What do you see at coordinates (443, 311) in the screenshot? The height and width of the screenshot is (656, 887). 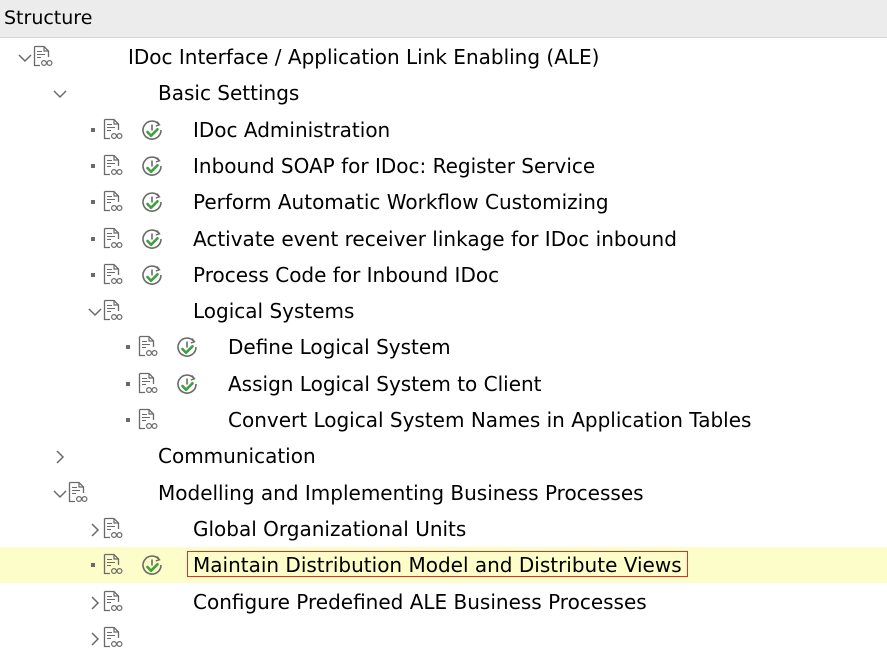 I see `tree-row: Logical Systems` at bounding box center [443, 311].